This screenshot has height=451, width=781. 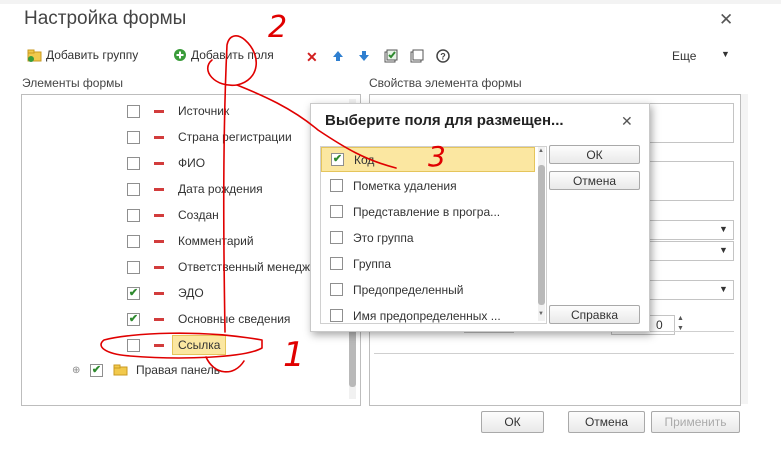 I want to click on list-item: Группа, so click(x=427, y=263).